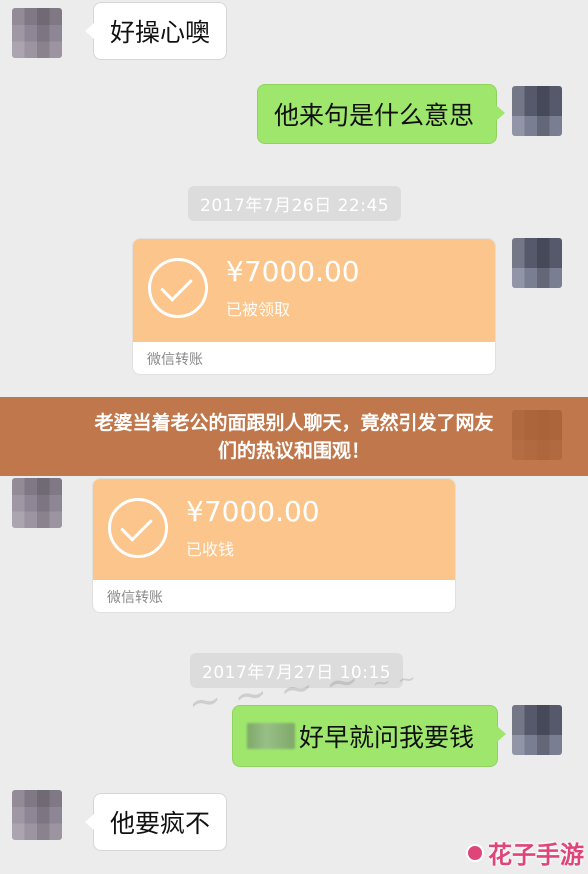 The width and height of the screenshot is (588, 874). I want to click on transfer-card-header: ¥7000.00 已收钱, so click(274, 529).